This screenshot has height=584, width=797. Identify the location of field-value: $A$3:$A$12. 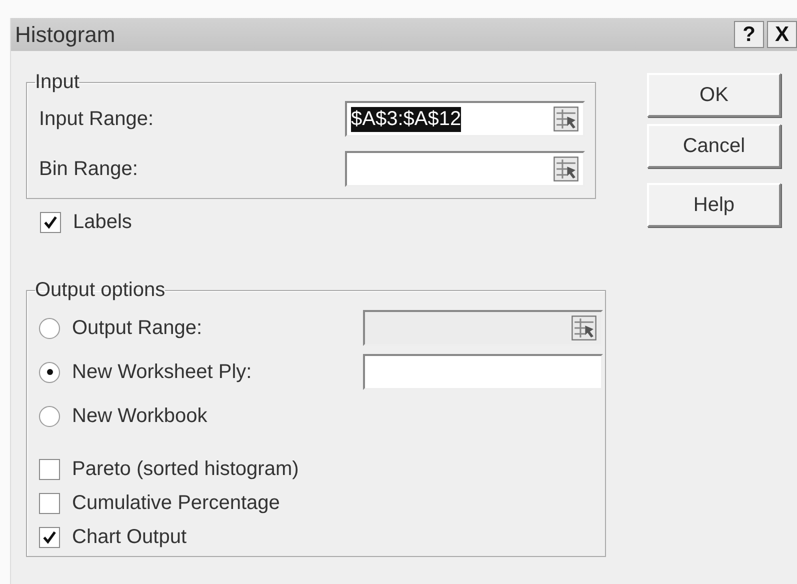
(406, 119).